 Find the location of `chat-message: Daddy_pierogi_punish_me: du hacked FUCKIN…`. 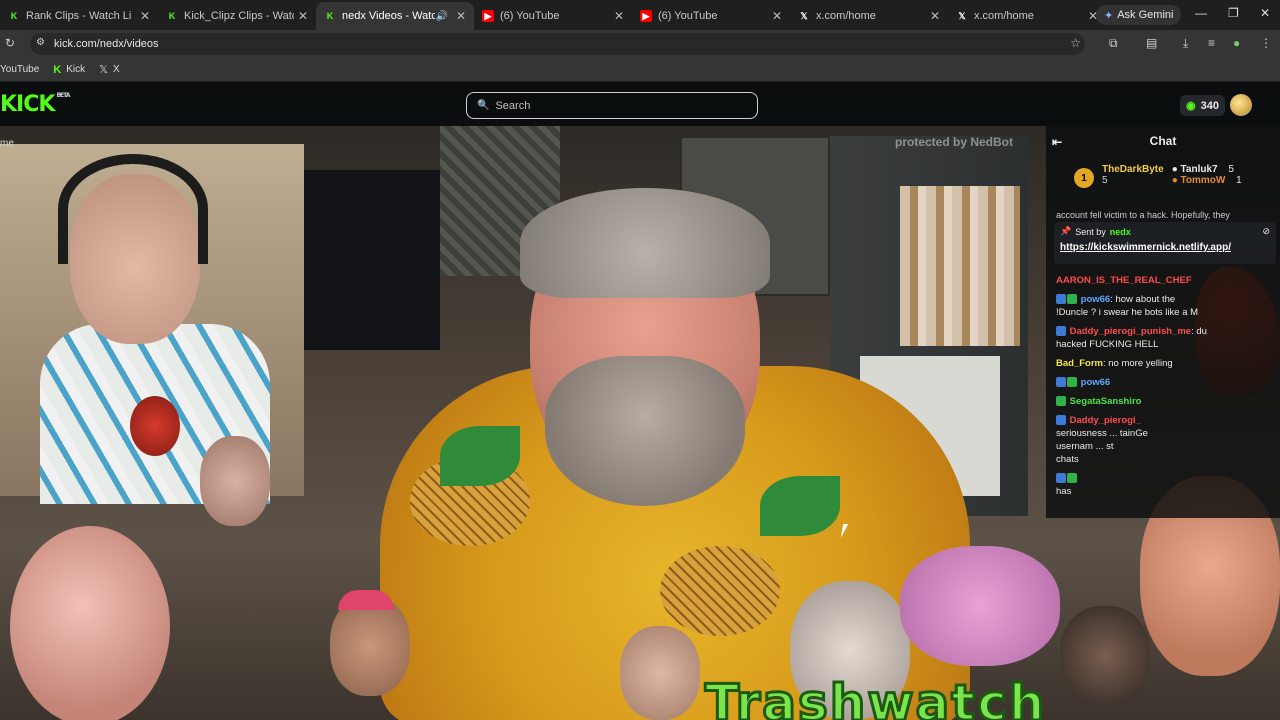

chat-message: Daddy_pierogi_punish_me: du hacked FUCKIN… is located at coordinates (1166, 338).